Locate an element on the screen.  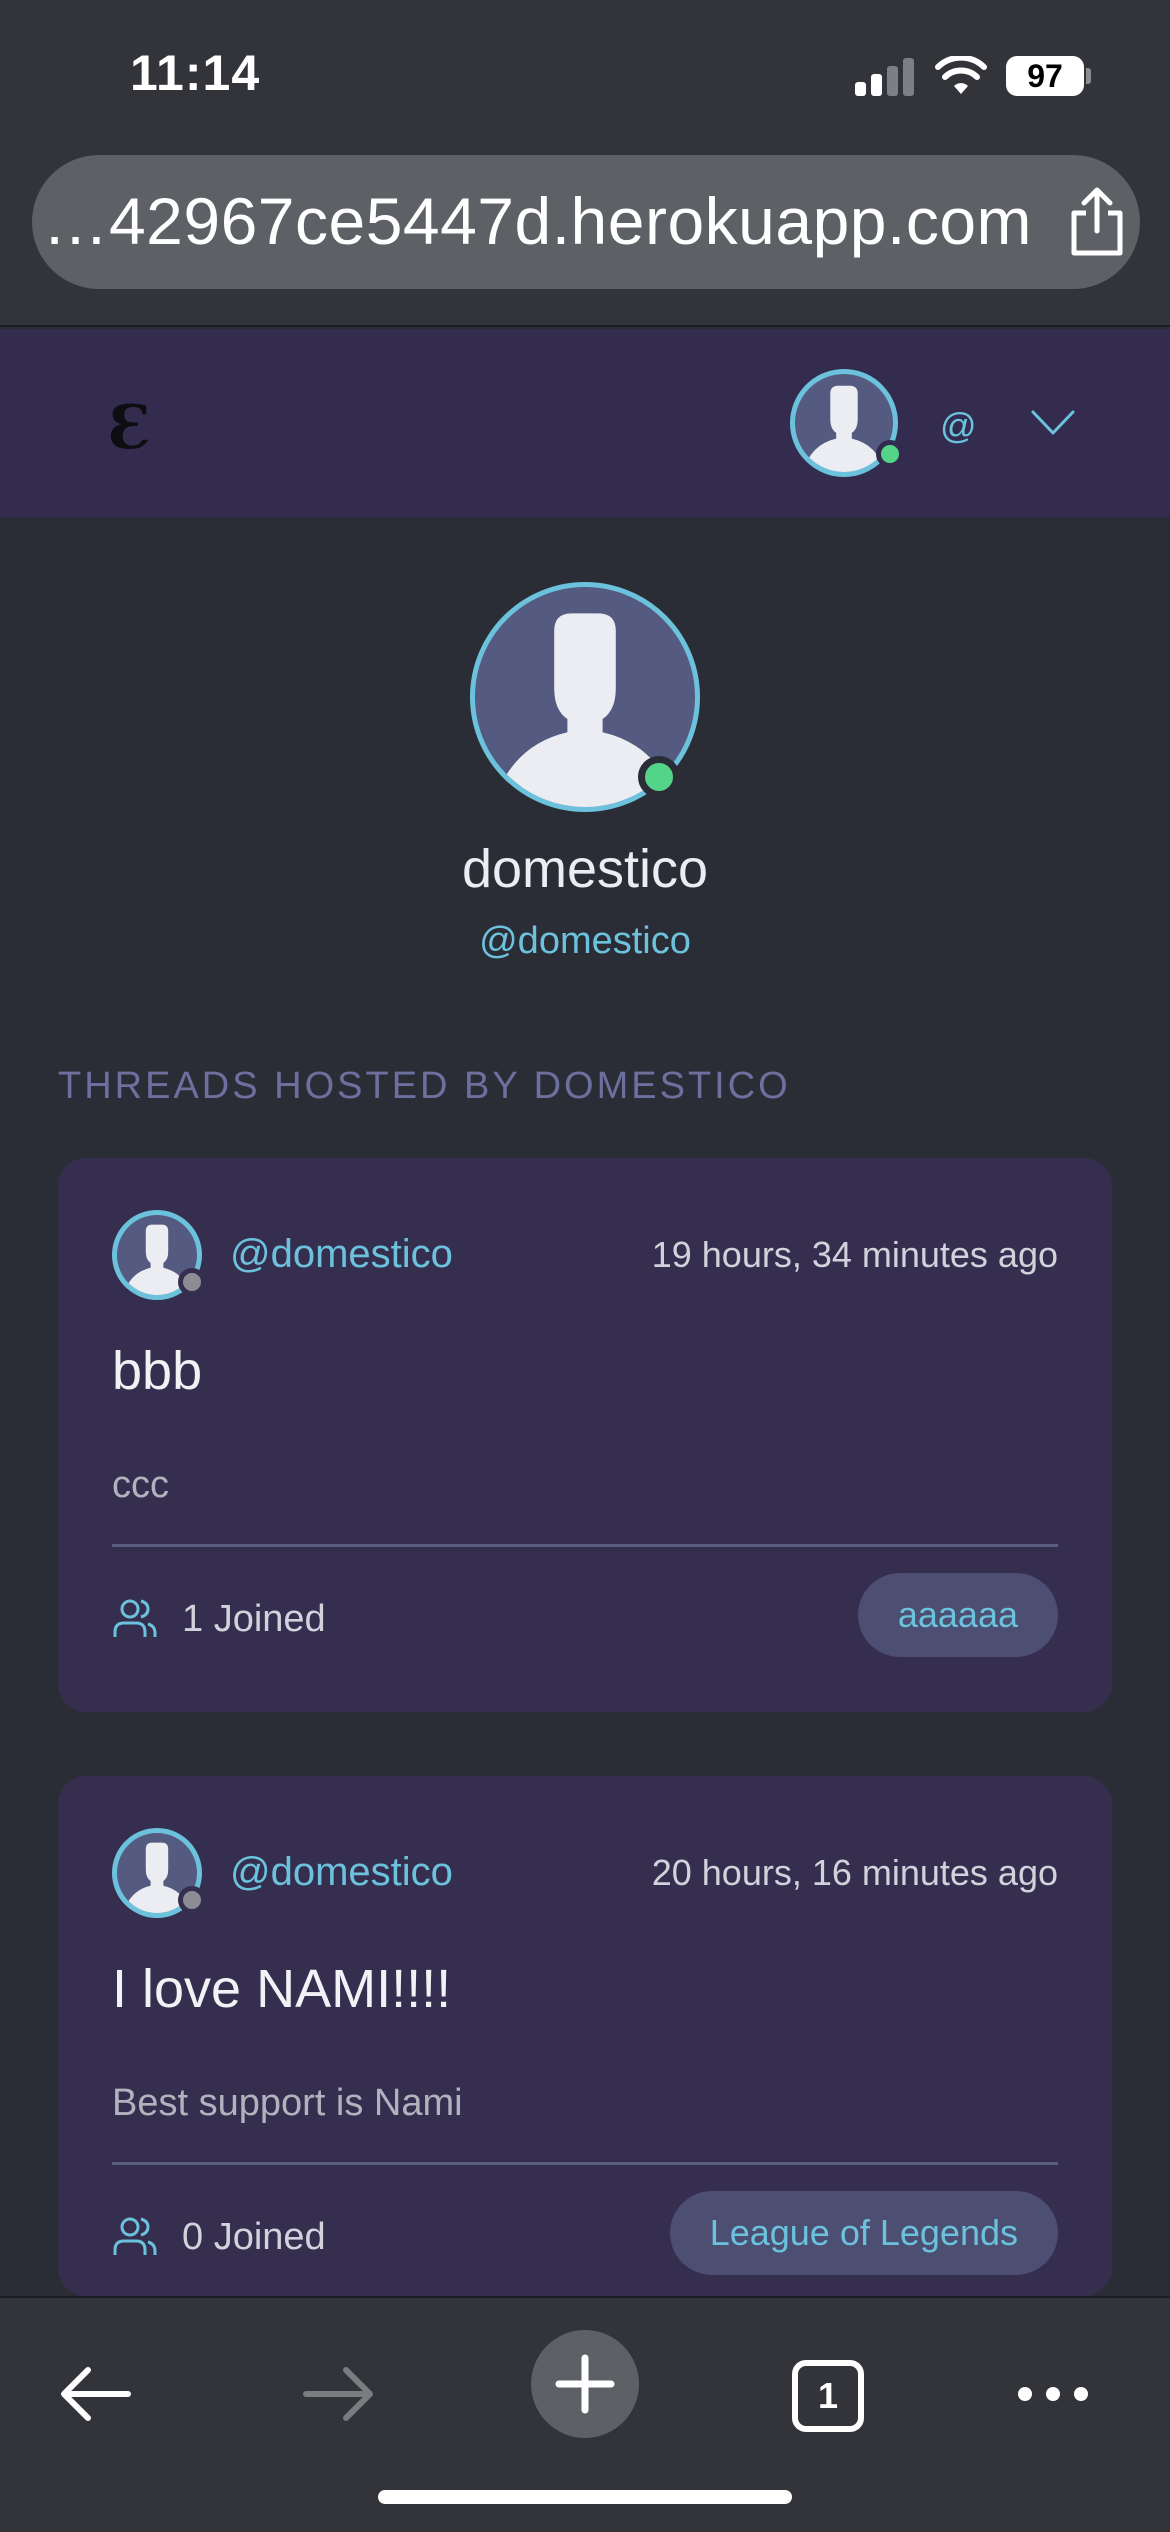
url-text: …42967ce5447d.herokuapp.com is located at coordinates (532, 221).